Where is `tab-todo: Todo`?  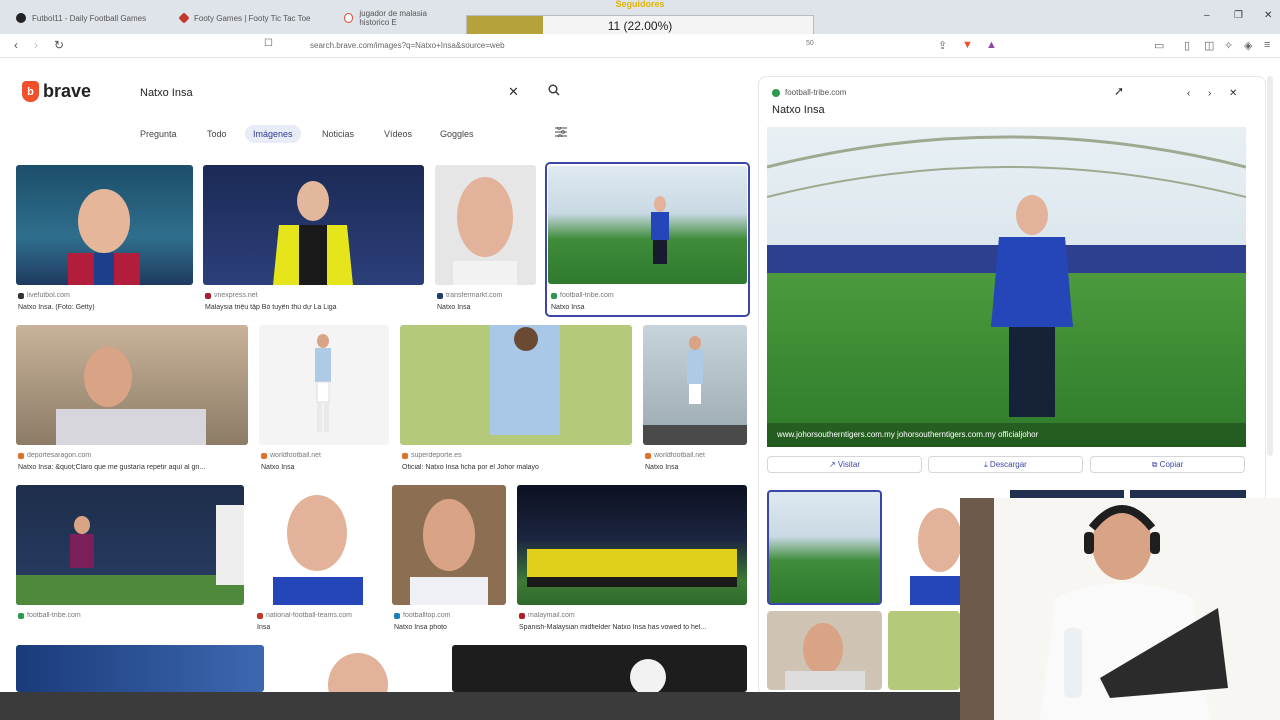
tab-todo: Todo is located at coordinates (217, 134).